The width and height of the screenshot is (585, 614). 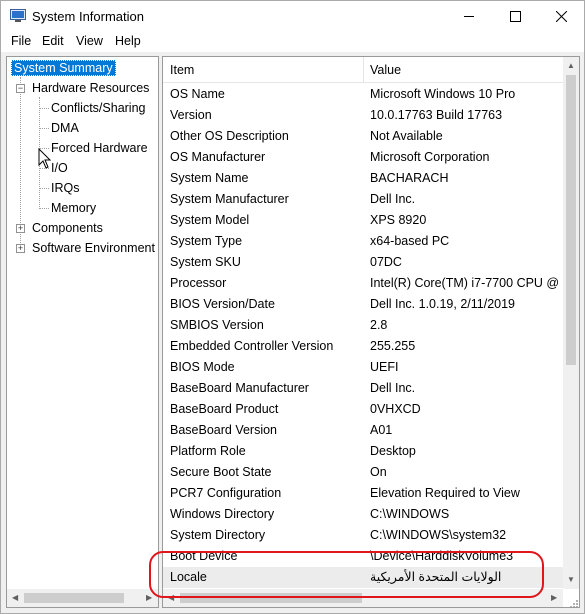 What do you see at coordinates (363, 430) in the screenshot?
I see `table-row: BaseBoard Version A01` at bounding box center [363, 430].